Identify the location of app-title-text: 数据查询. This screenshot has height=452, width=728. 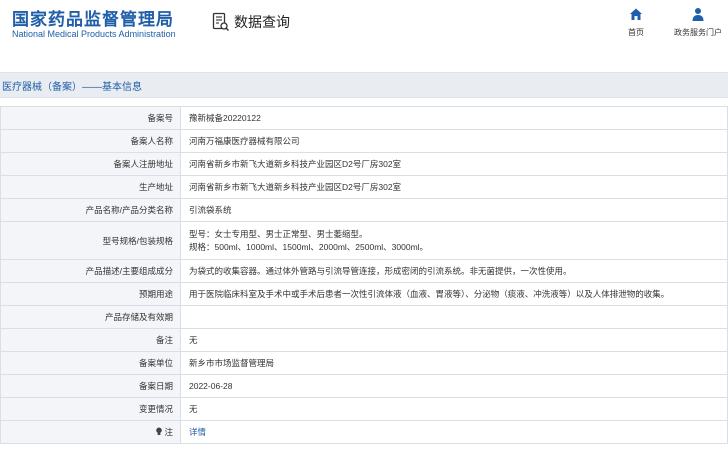
(262, 23).